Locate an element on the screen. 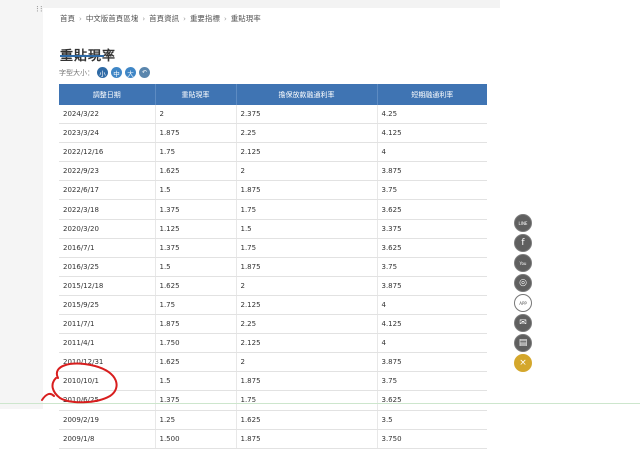 The image size is (640, 449). table-row: 2011/4/1 1.750 2.125 4 is located at coordinates (273, 343).